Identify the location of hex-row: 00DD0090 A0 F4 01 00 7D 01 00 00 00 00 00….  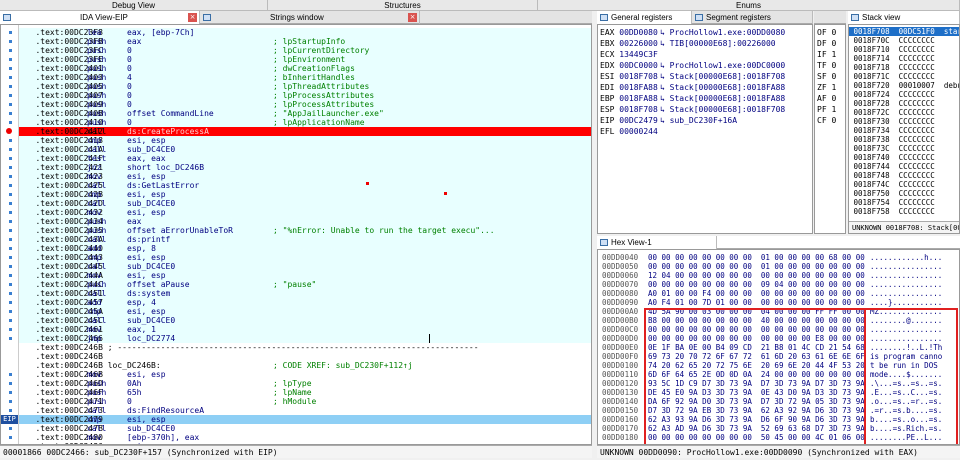
(778, 302).